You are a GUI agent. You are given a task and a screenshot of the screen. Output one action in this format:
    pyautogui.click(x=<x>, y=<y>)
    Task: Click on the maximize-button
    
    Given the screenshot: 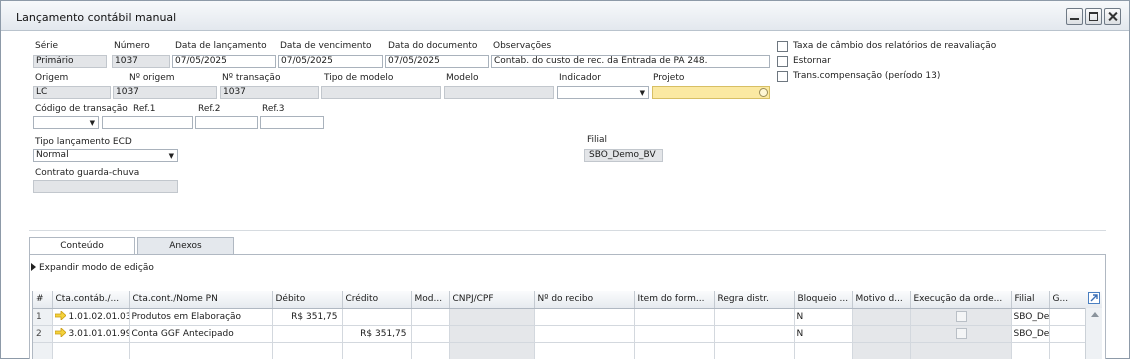 What is the action you would take?
    pyautogui.click(x=1093, y=16)
    